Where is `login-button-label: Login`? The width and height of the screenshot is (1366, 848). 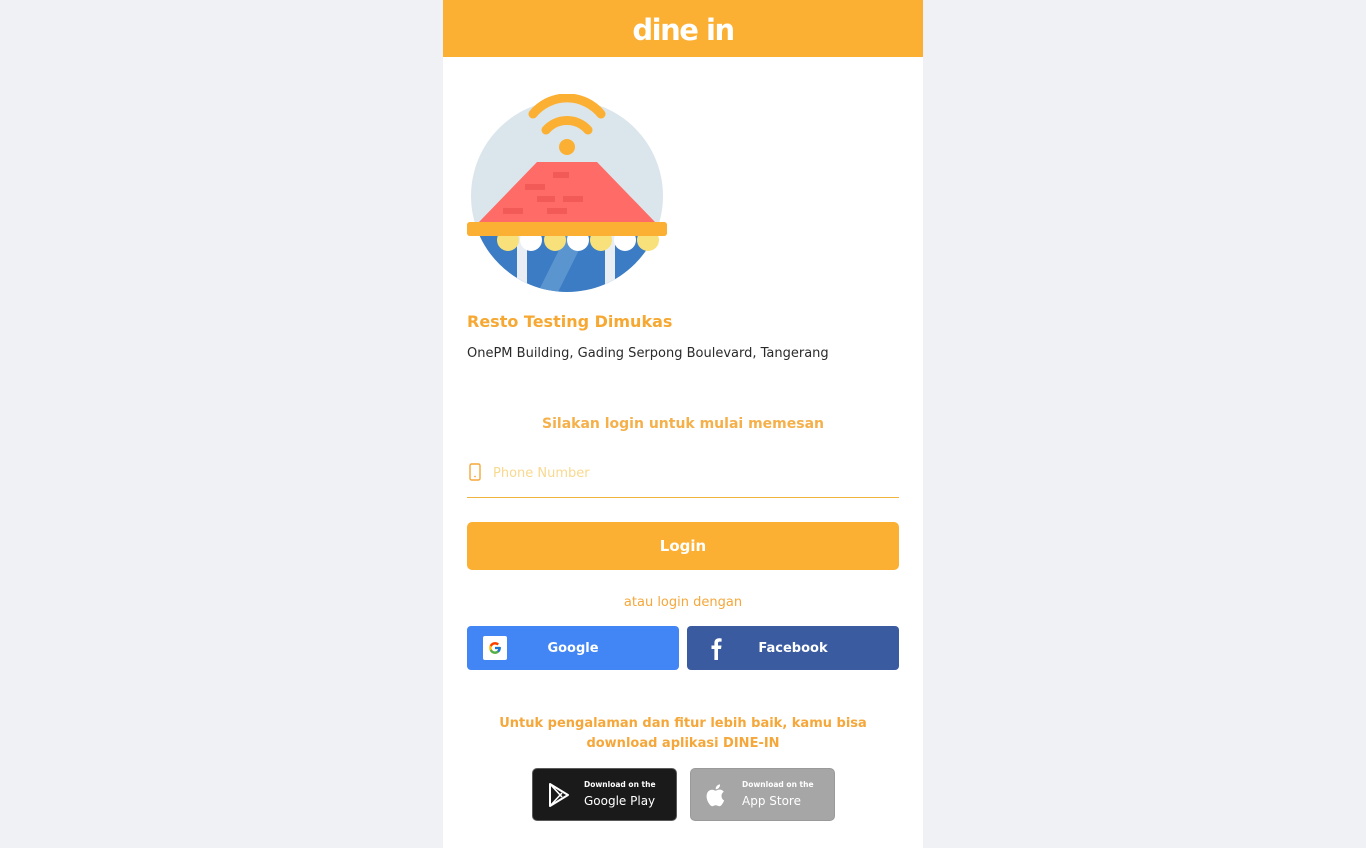
login-button-label: Login is located at coordinates (683, 546).